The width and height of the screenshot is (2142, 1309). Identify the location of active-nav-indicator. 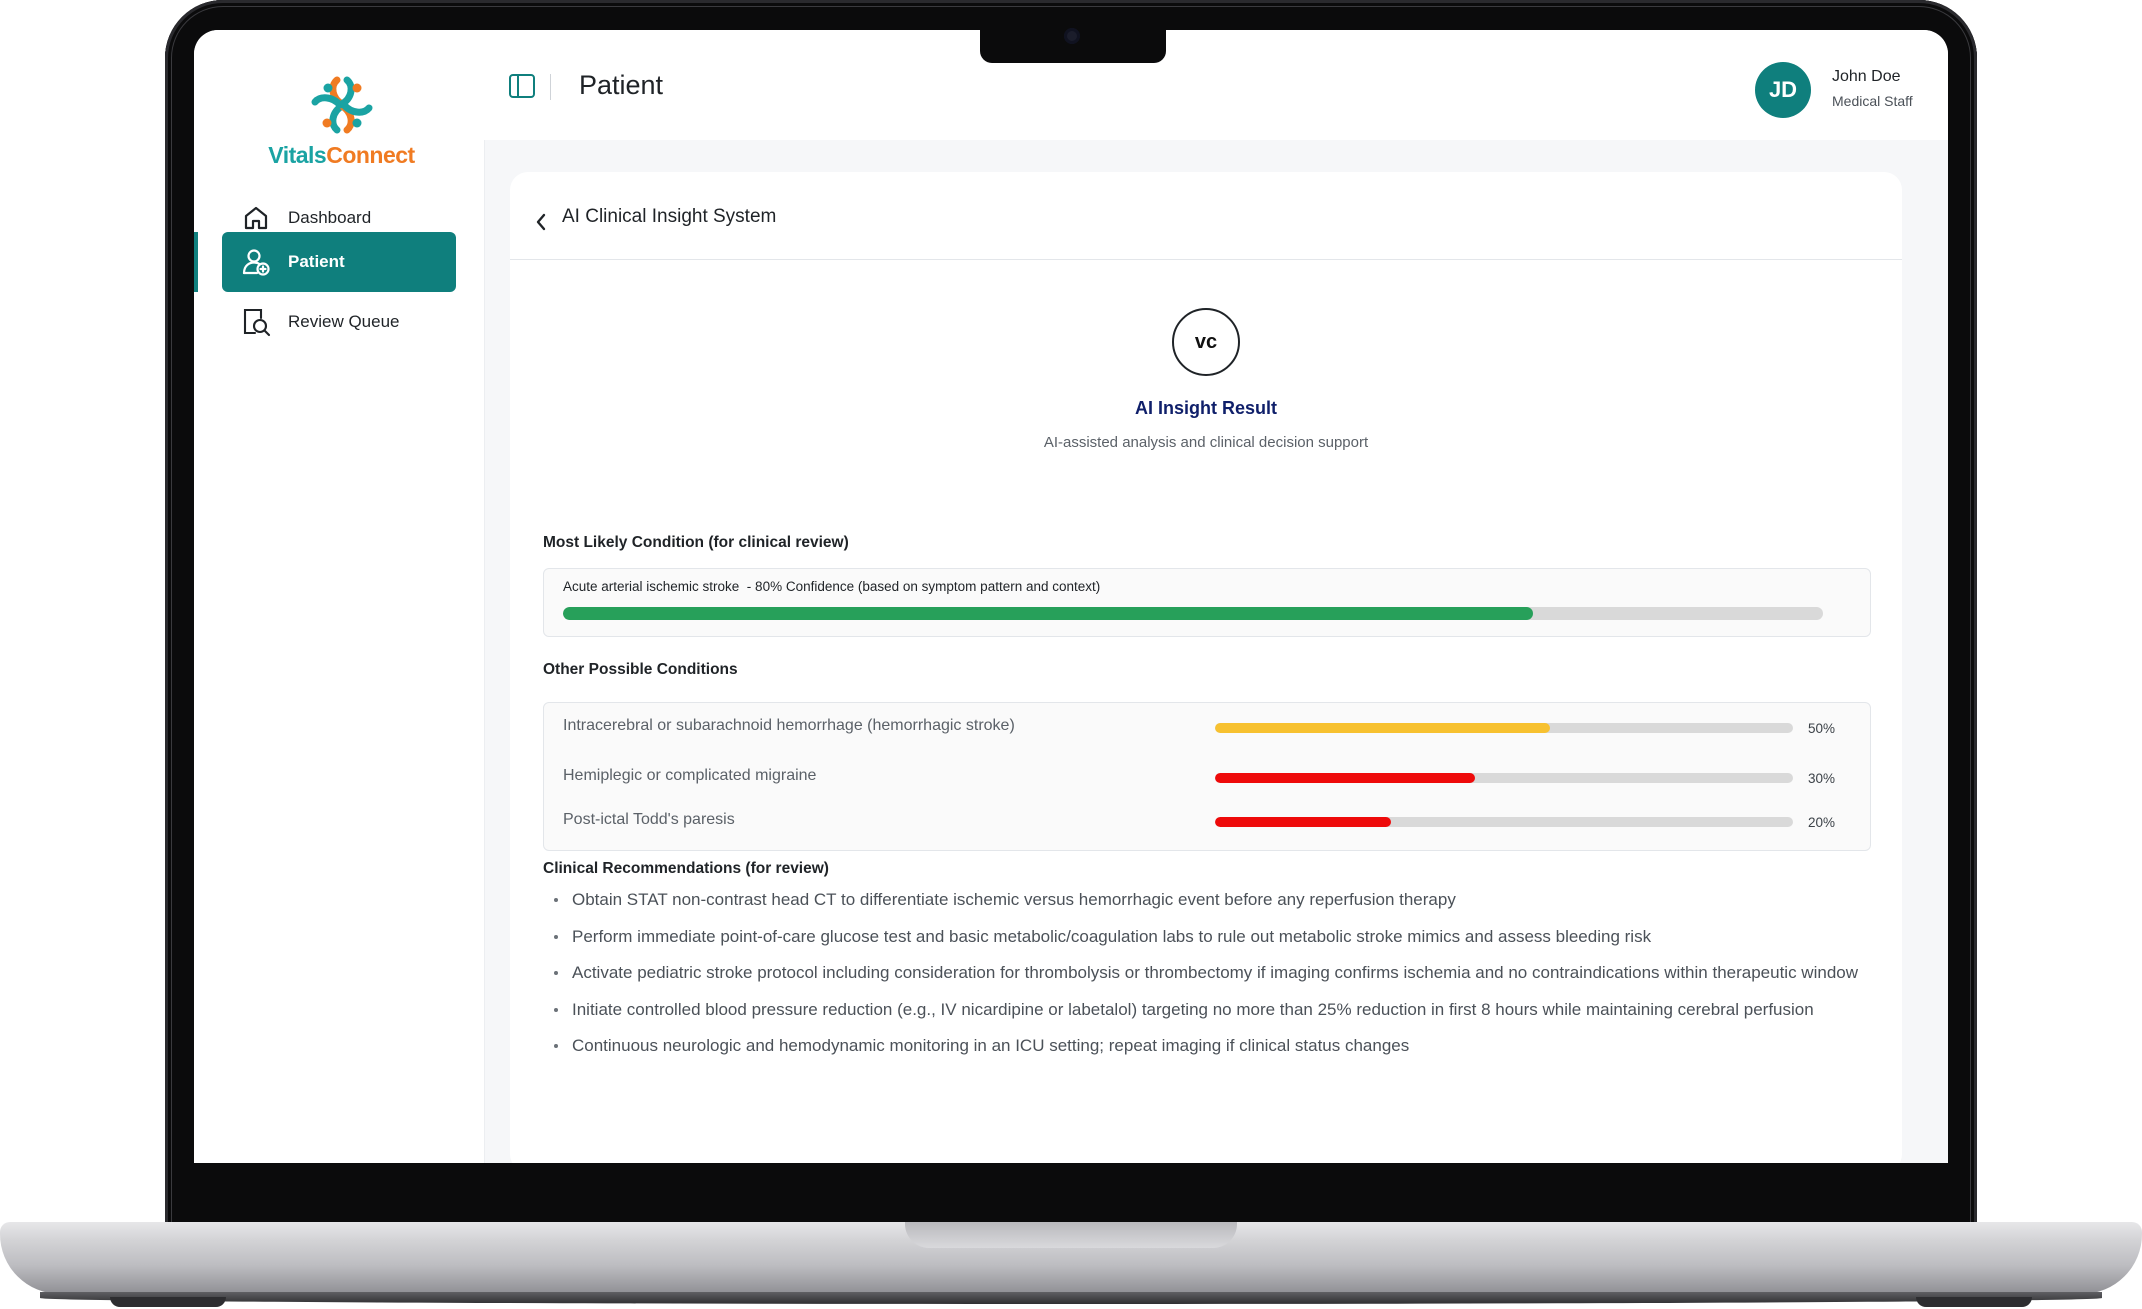
(196, 262).